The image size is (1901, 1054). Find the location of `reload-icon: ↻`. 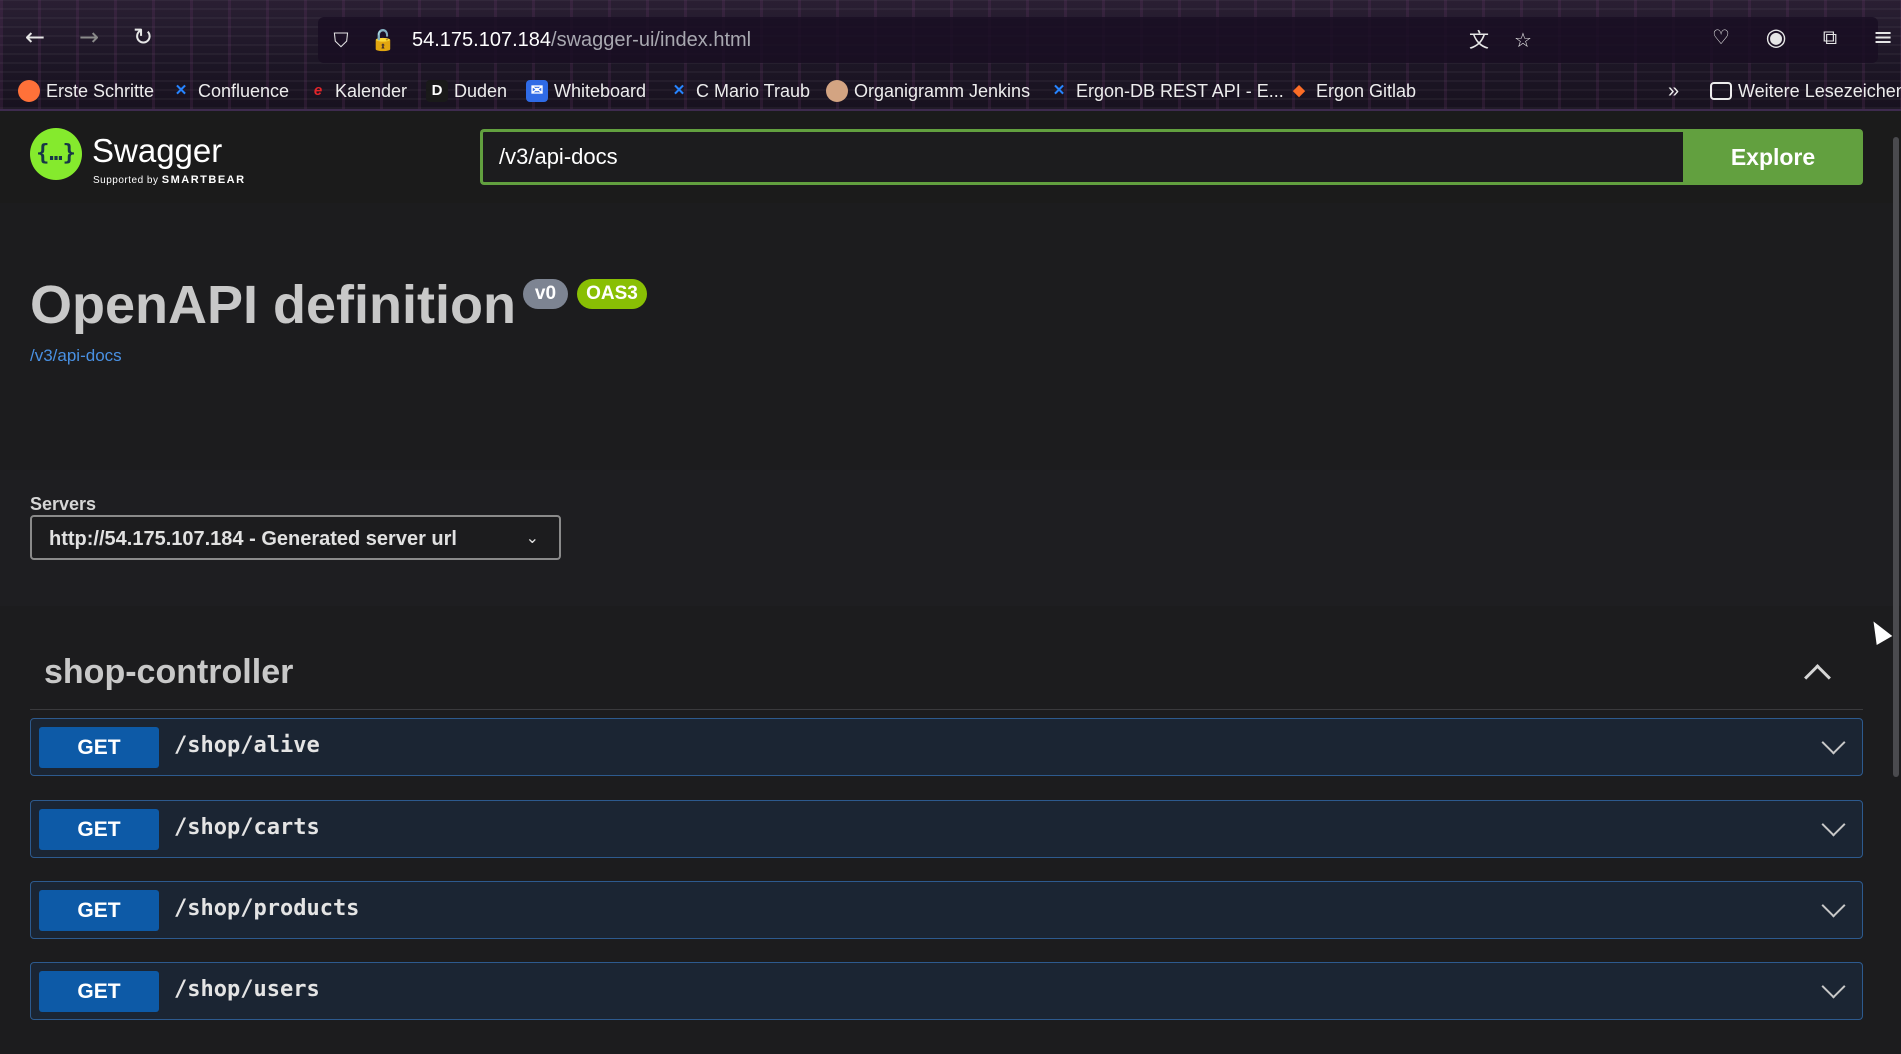

reload-icon: ↻ is located at coordinates (143, 37).